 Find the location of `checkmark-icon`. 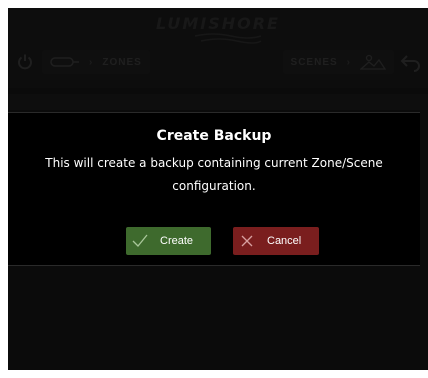

checkmark-icon is located at coordinates (140, 241).